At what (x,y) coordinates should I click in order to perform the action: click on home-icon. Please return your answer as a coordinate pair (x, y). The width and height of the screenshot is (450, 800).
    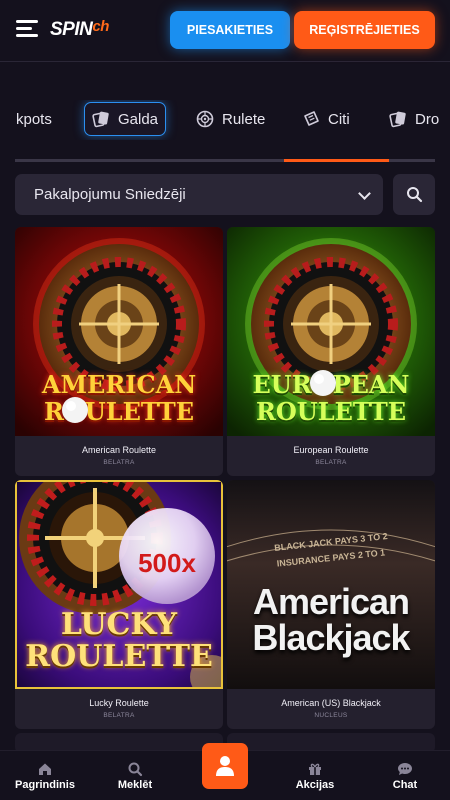
    Looking at the image, I should click on (45, 769).